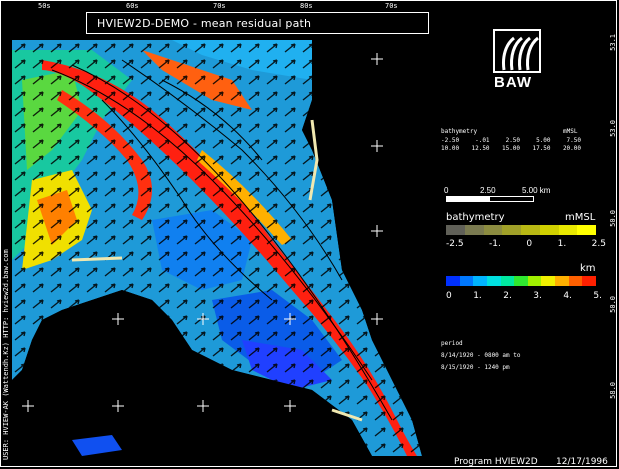 The width and height of the screenshot is (619, 469). I want to click on footer-program: Program HVIEW2D, so click(496, 462).